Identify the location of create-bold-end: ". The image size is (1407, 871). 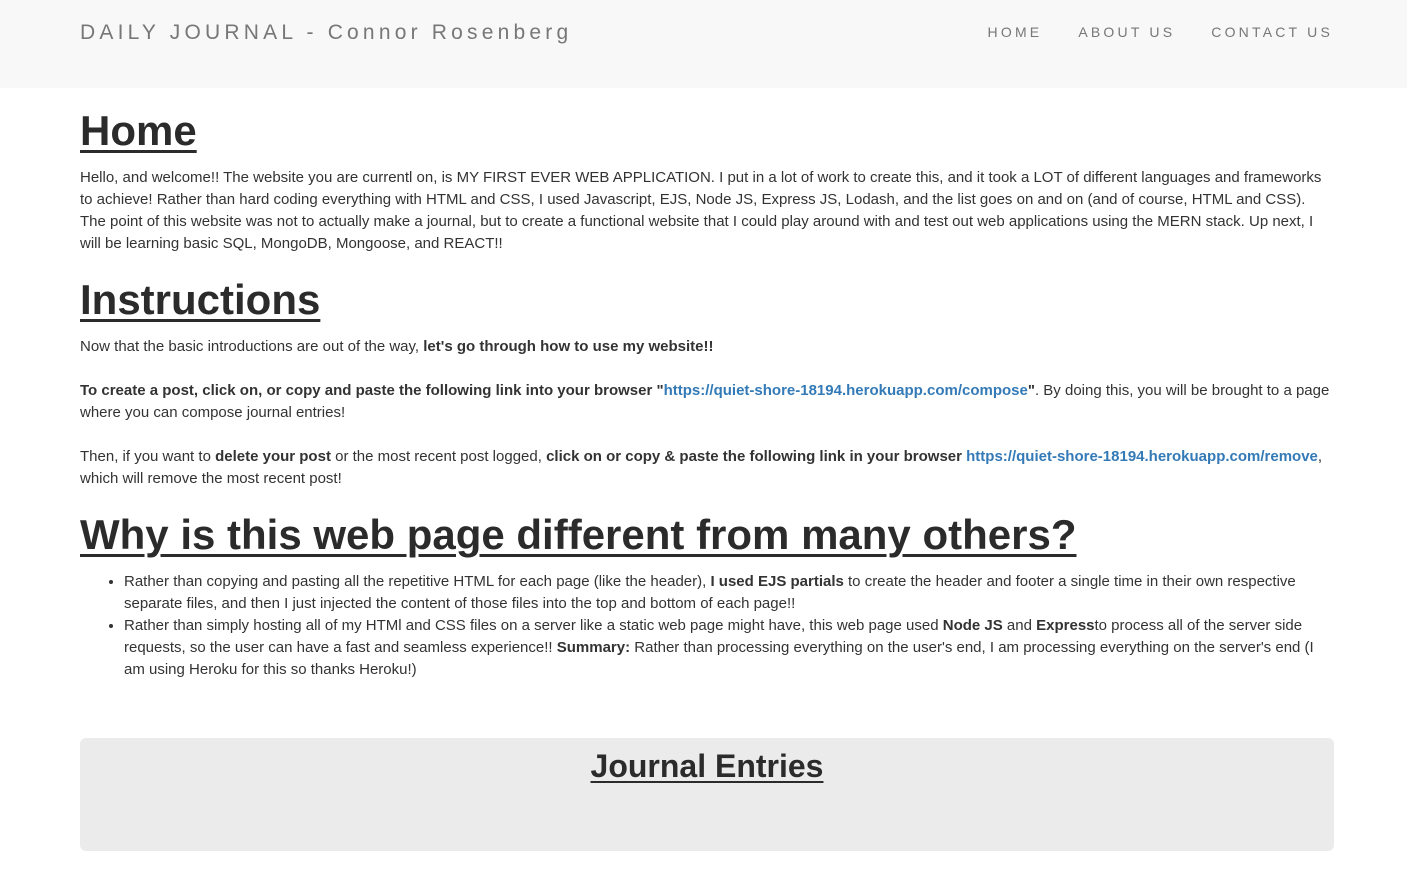
(1031, 390).